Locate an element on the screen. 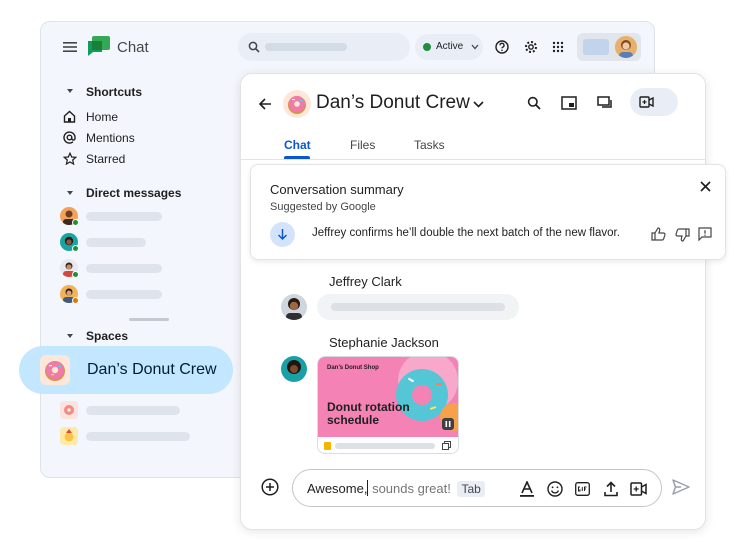 Image resolution: width=750 pixels, height=548 pixels. message-avatar-jeffrey is located at coordinates (294, 307).